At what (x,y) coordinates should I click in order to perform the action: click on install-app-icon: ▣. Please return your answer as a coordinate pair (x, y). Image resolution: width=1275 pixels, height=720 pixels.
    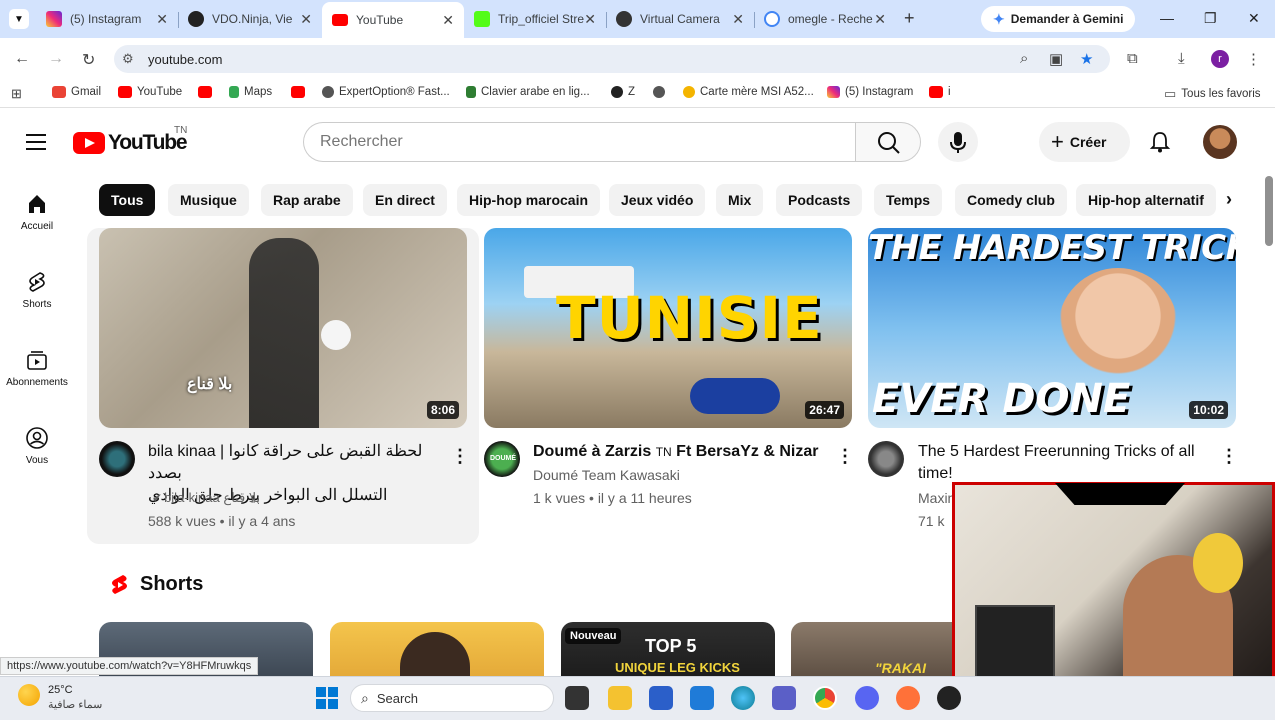
    Looking at the image, I should click on (1056, 59).